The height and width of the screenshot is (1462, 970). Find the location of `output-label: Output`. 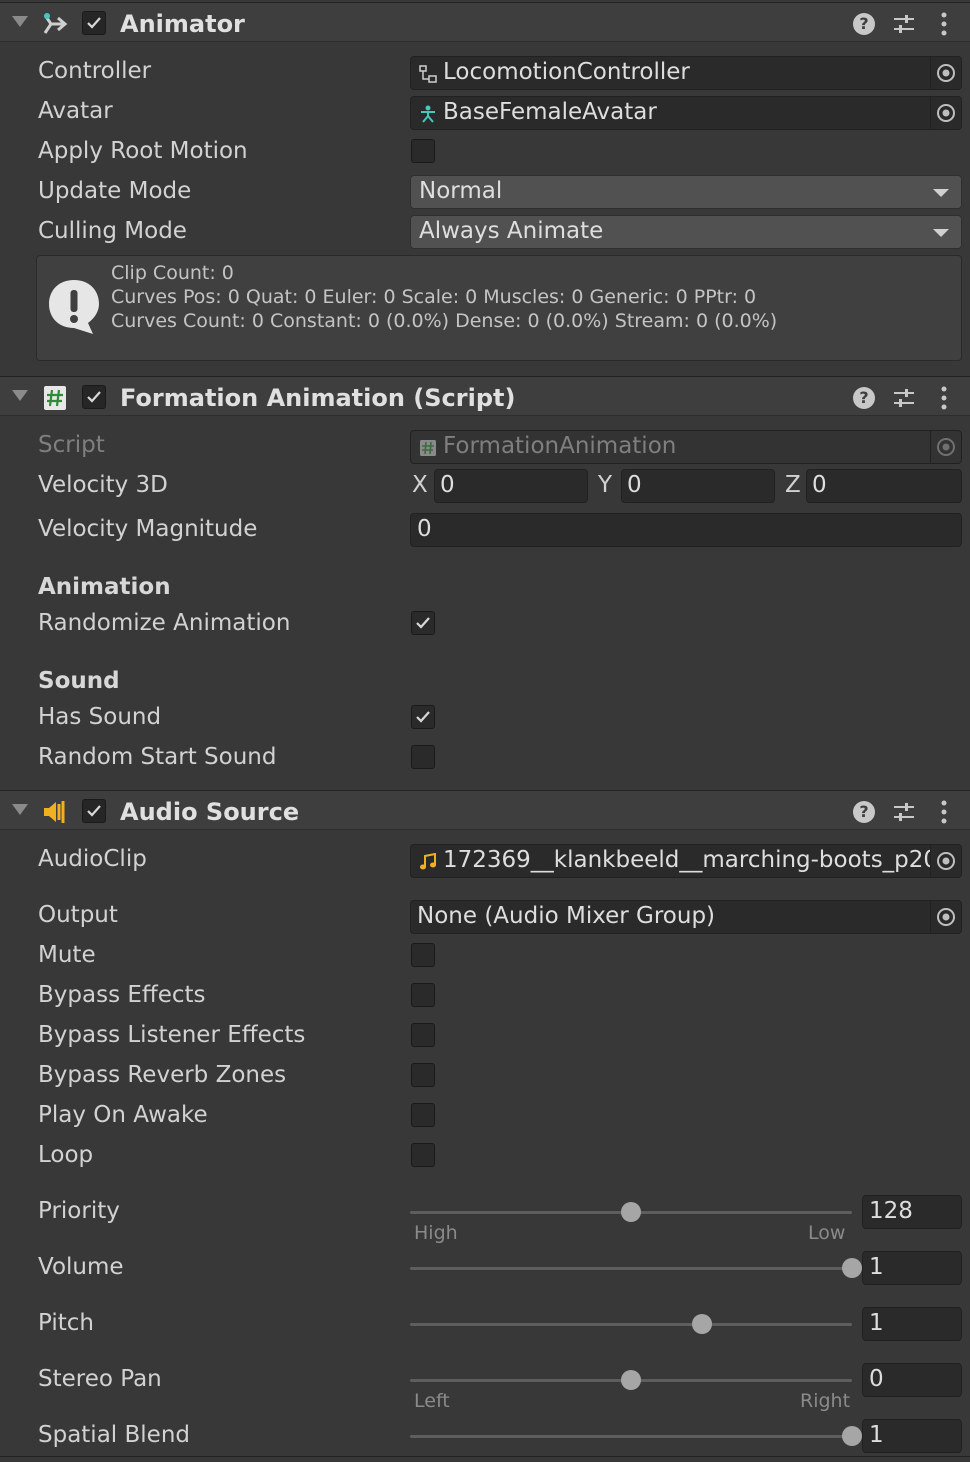

output-label: Output is located at coordinates (78, 915).